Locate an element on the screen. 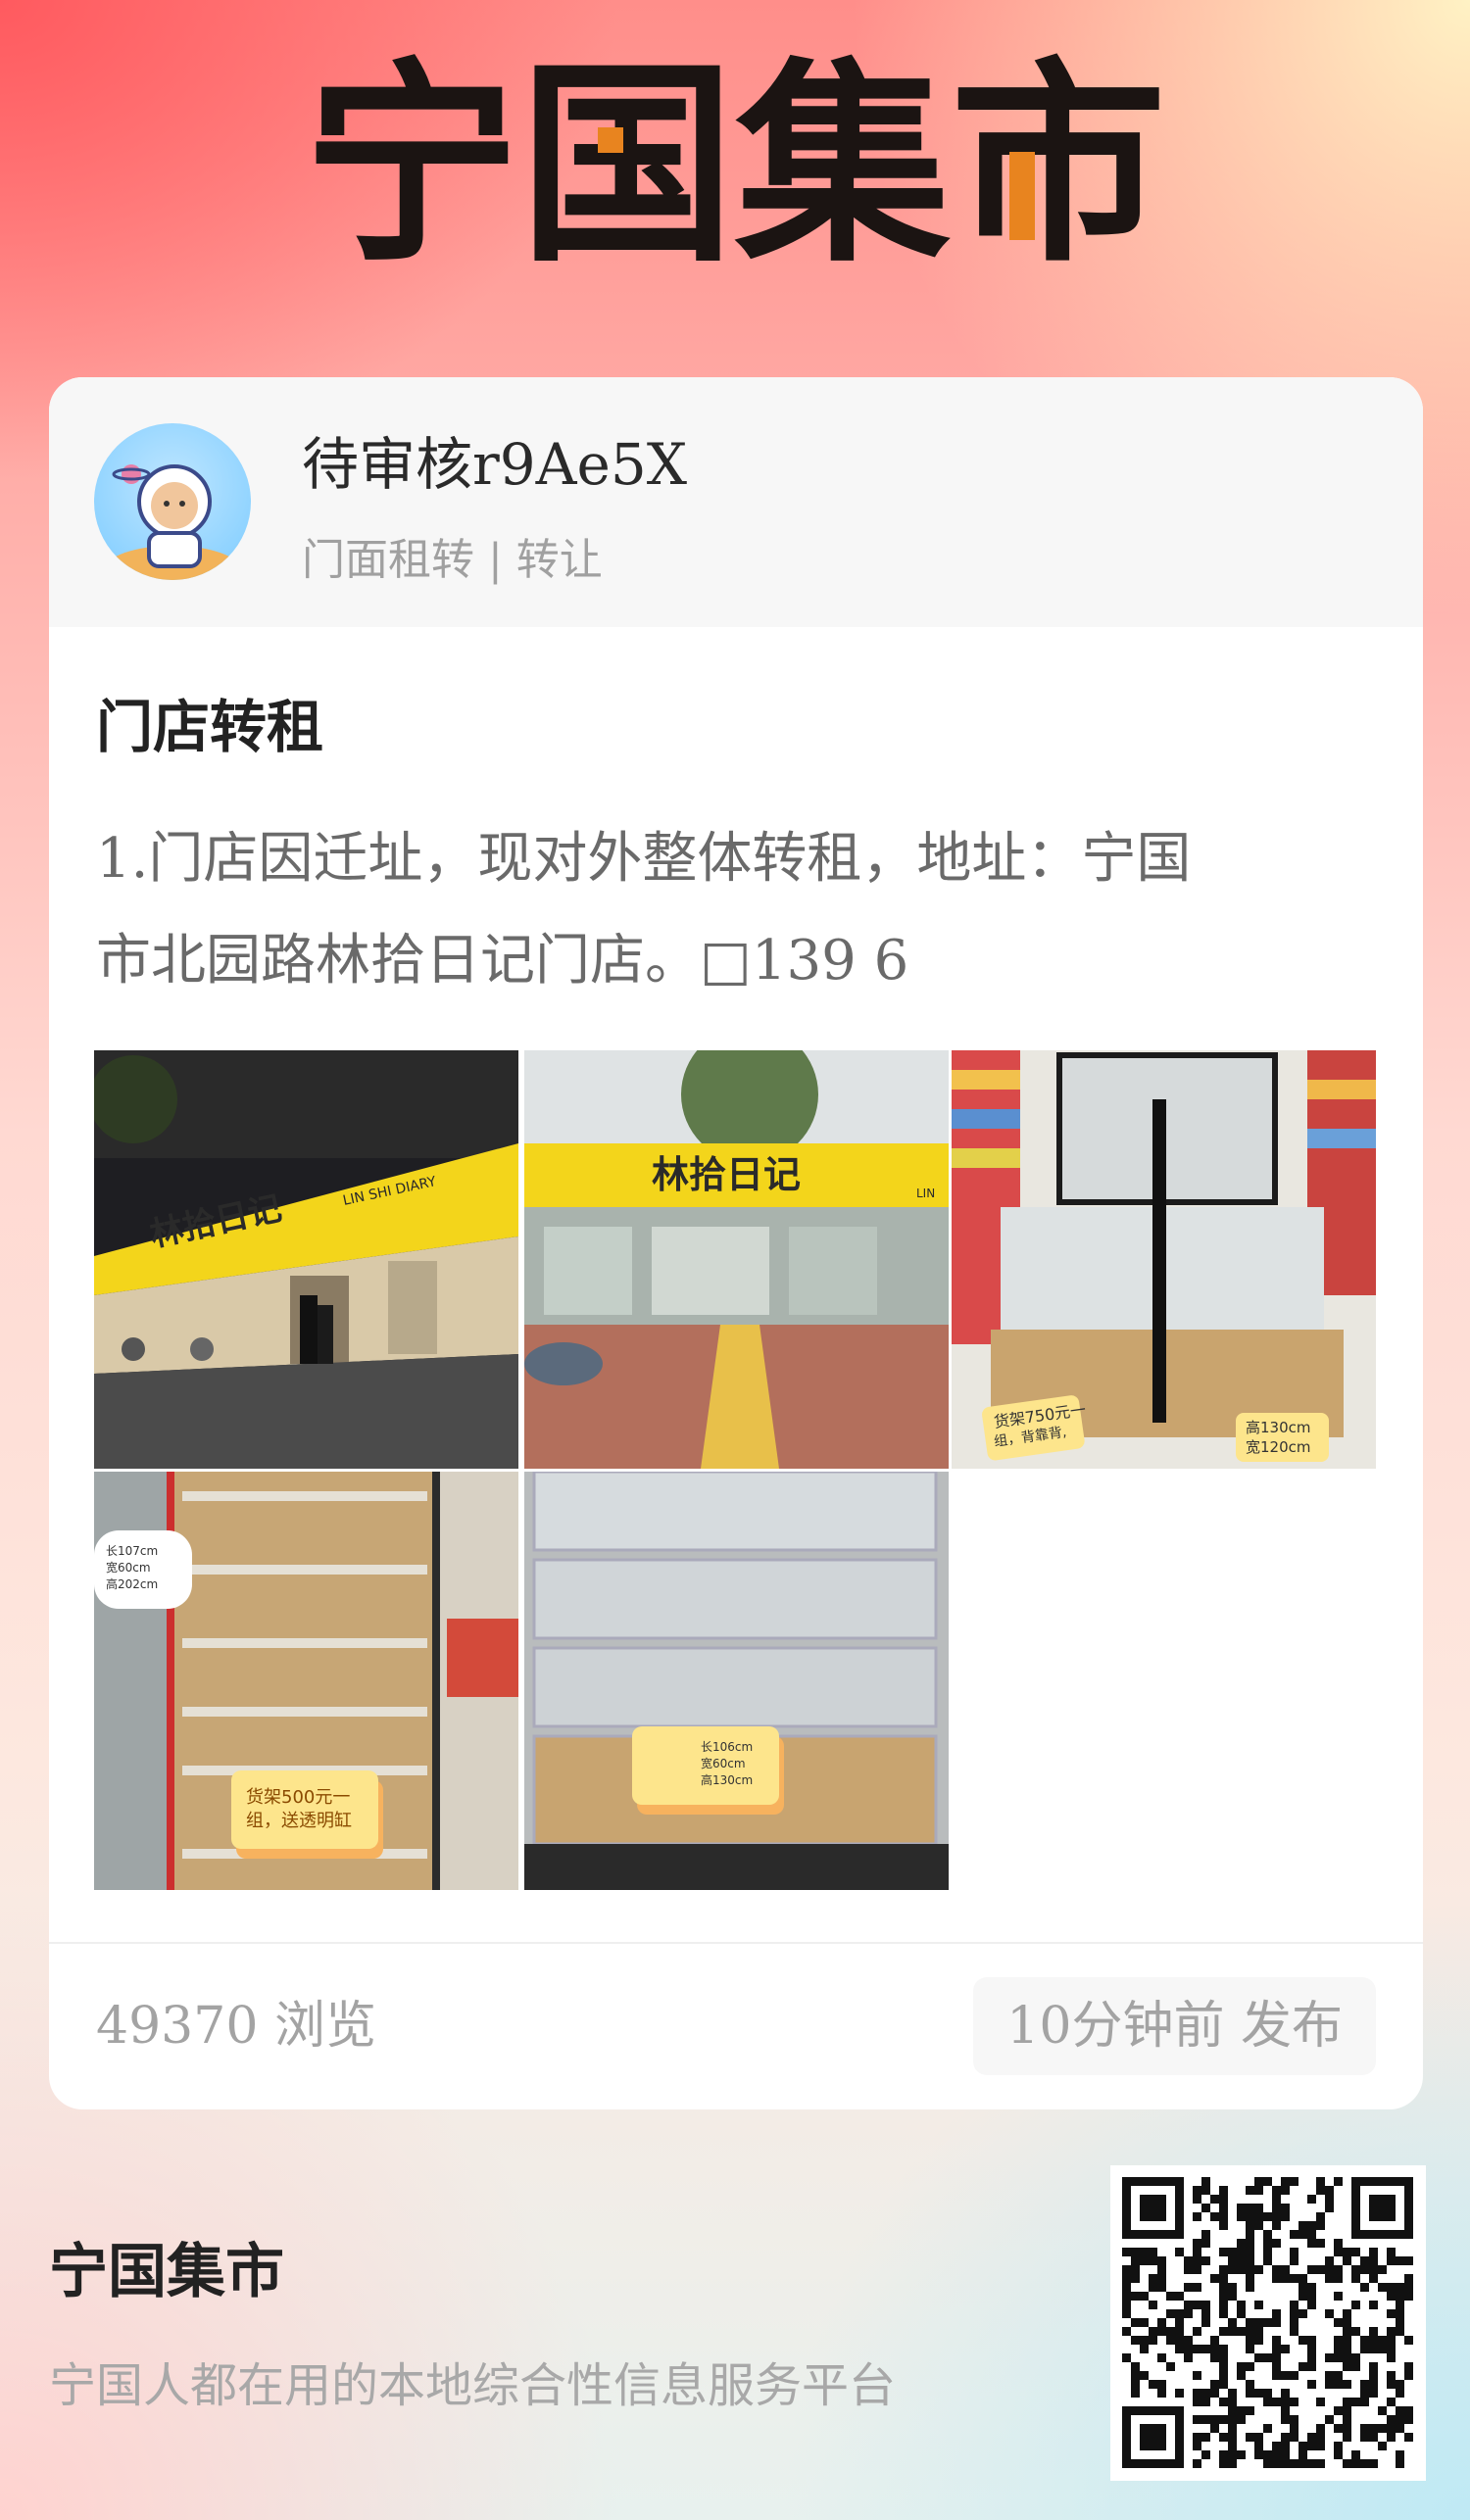 The width and height of the screenshot is (1470, 2520). footer-title: 宁国集市 is located at coordinates (166, 2272).